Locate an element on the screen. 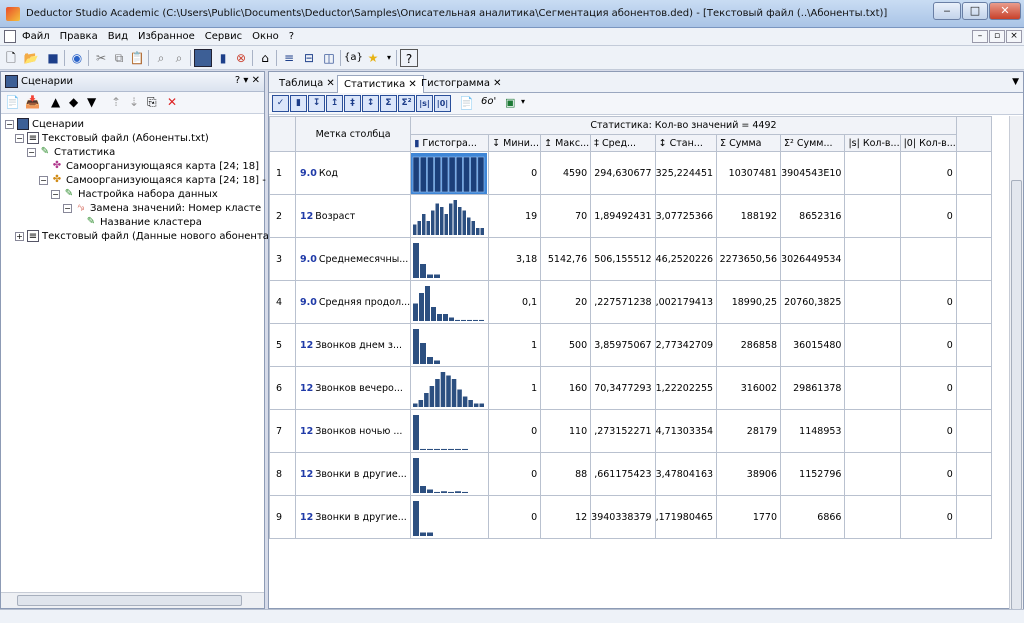  delete-icon: ✕ is located at coordinates (172, 102).